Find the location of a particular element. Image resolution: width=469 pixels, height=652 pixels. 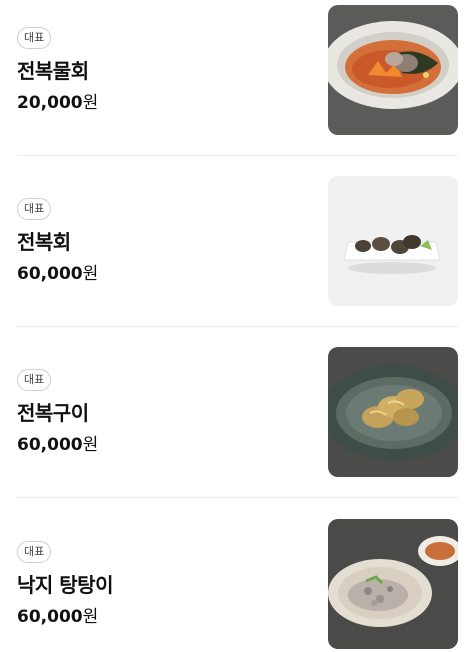

menu-item-info: 대표 전복구이 60,000원 is located at coordinates (167, 412).